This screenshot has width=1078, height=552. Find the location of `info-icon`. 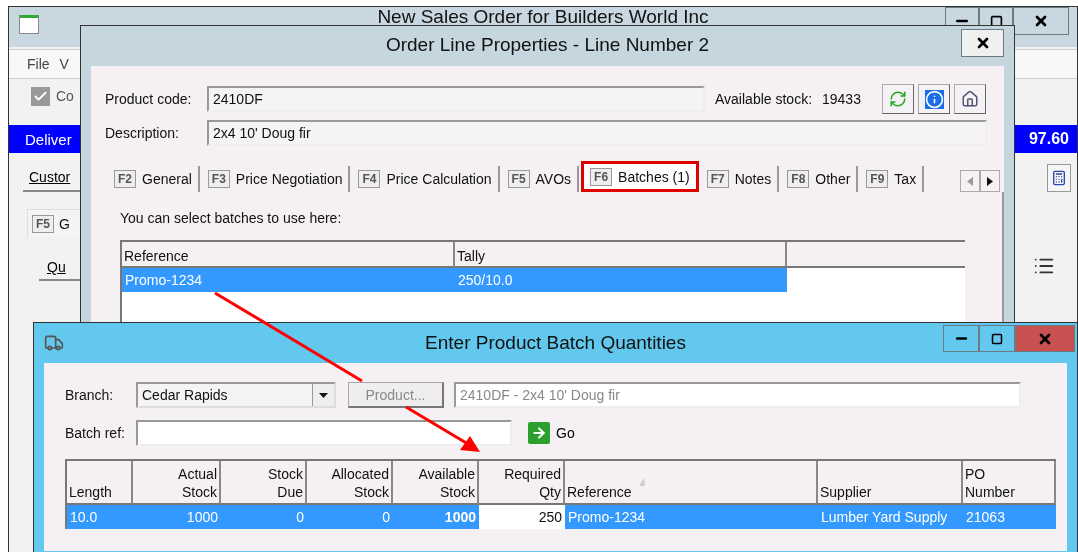

info-icon is located at coordinates (934, 99).